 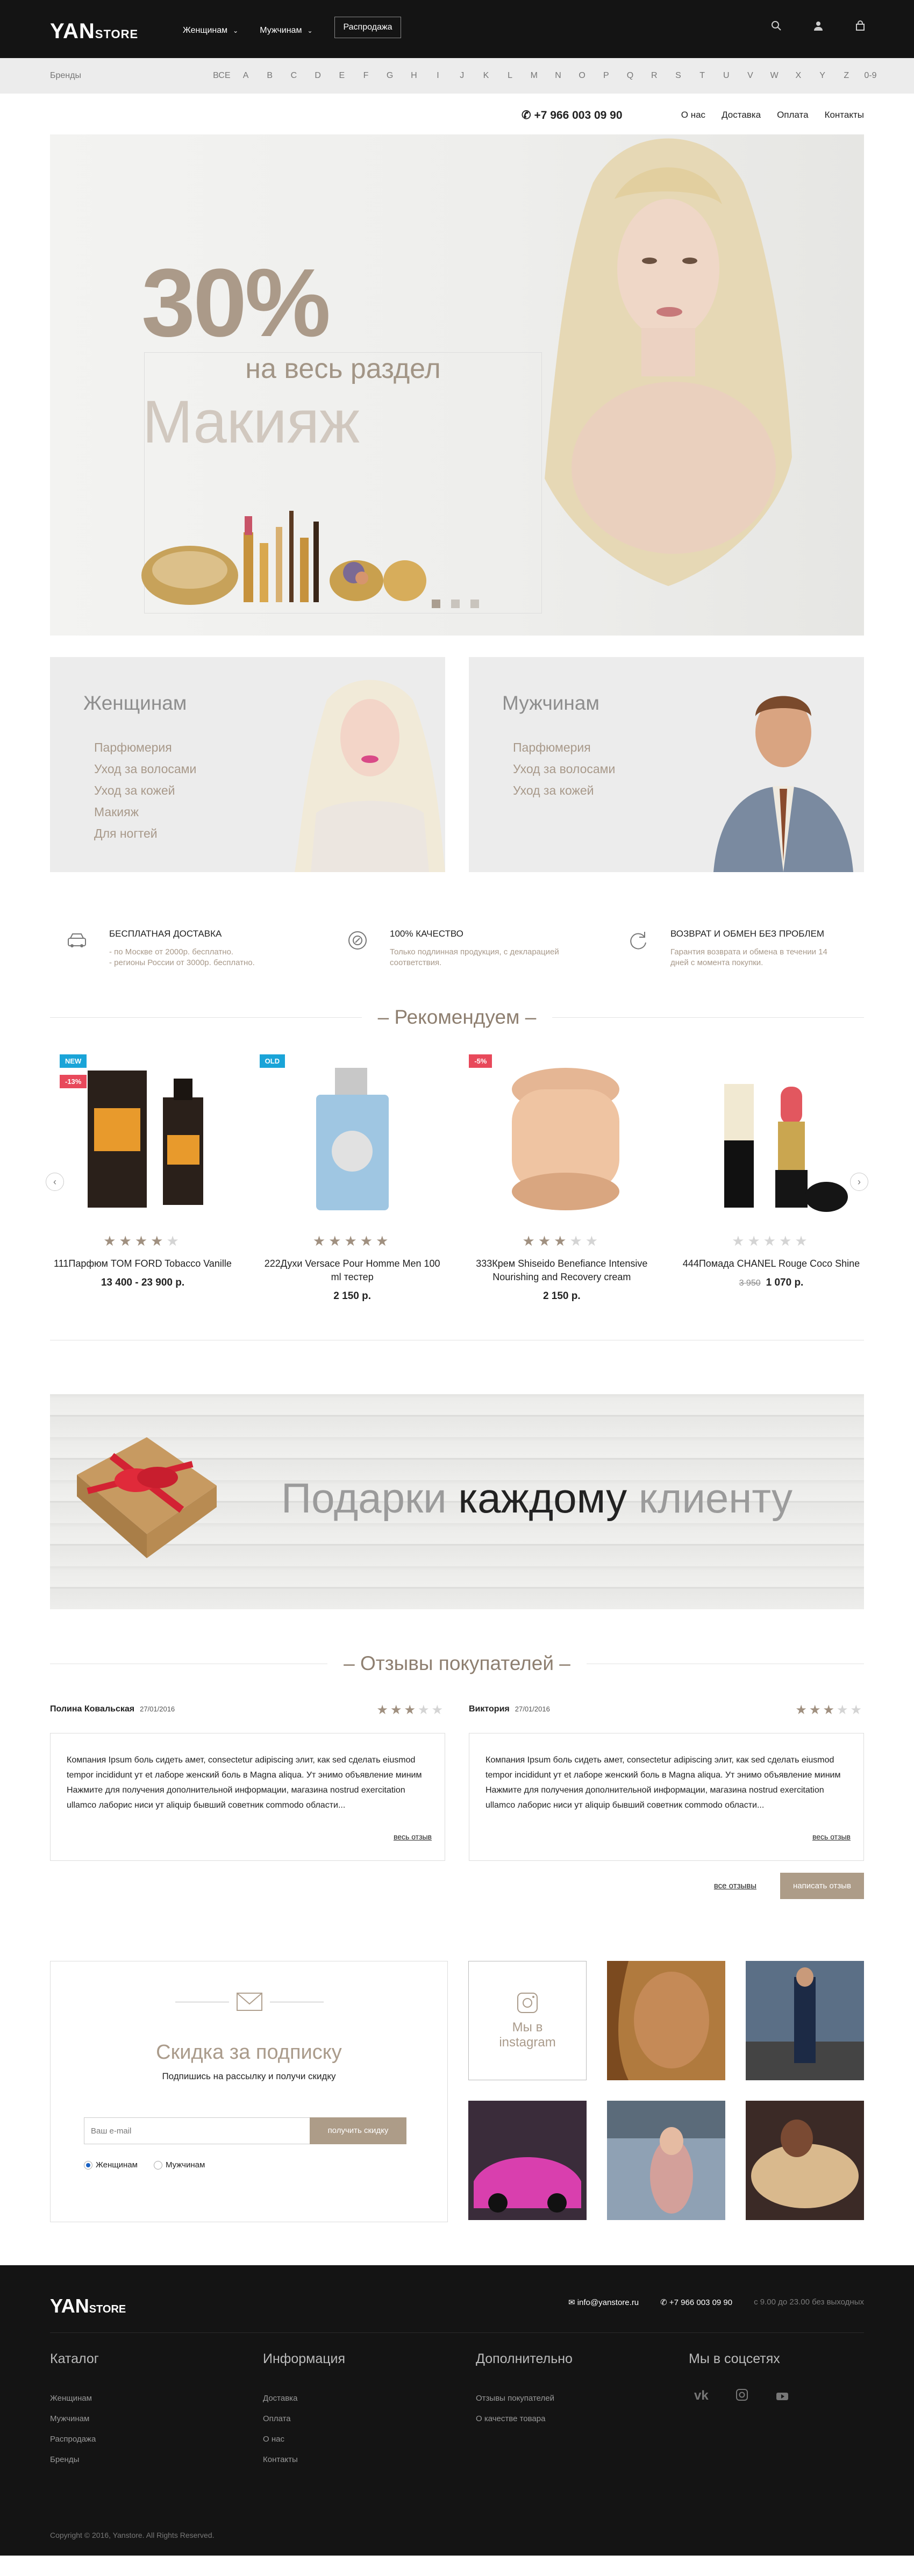 What do you see at coordinates (88, 2306) in the screenshot?
I see `footer-logo: YANSTORE` at bounding box center [88, 2306].